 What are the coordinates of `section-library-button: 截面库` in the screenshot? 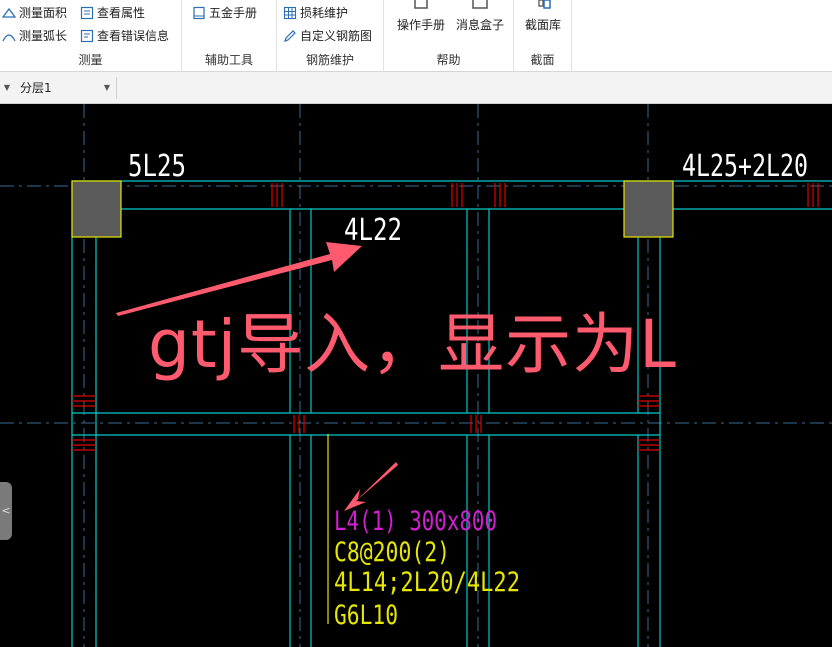 It's located at (543, 16).